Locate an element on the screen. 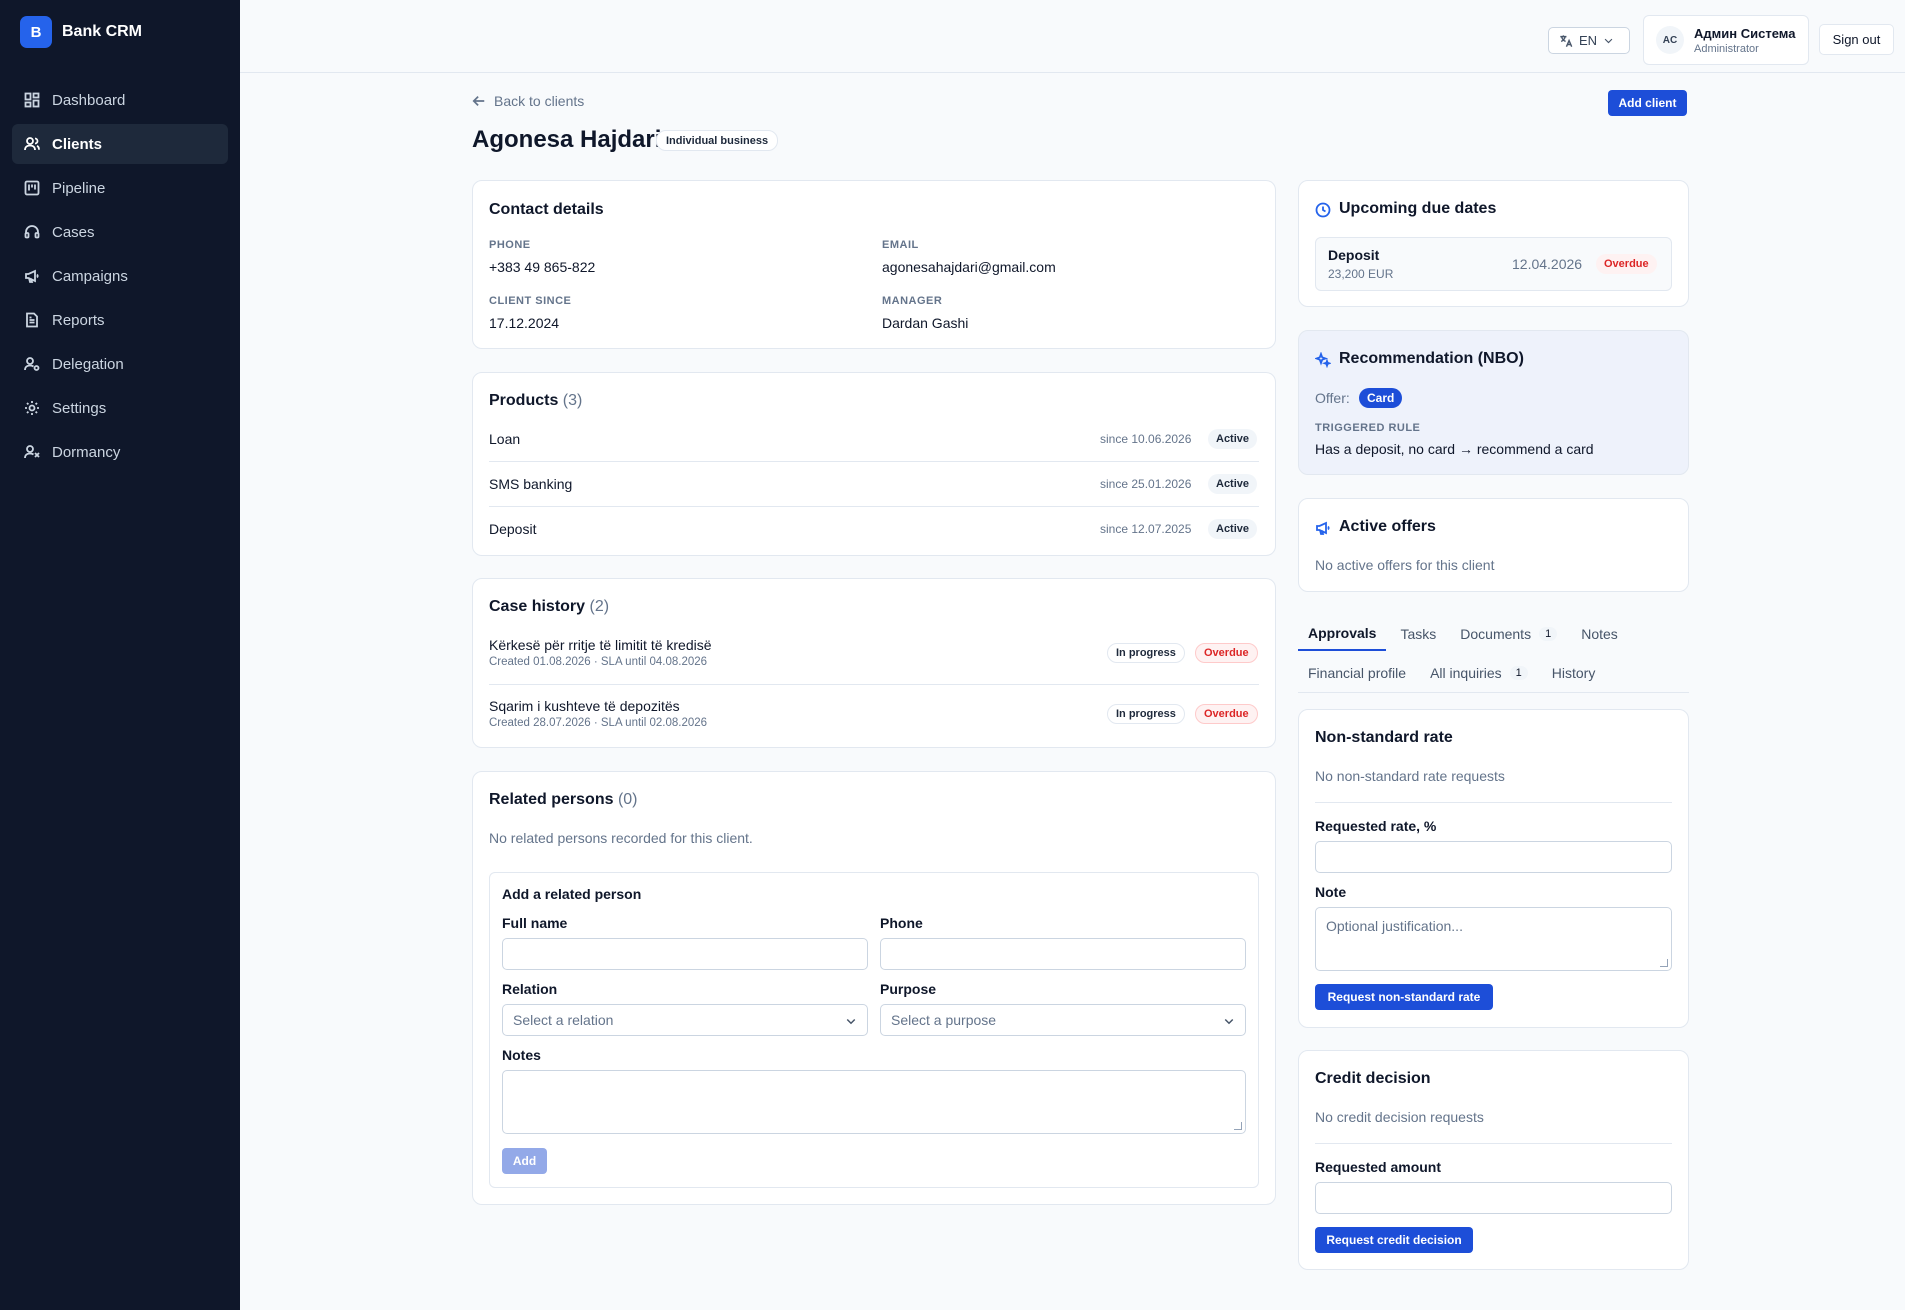 The width and height of the screenshot is (1905, 1310). offer-badge: Card is located at coordinates (1381, 398).